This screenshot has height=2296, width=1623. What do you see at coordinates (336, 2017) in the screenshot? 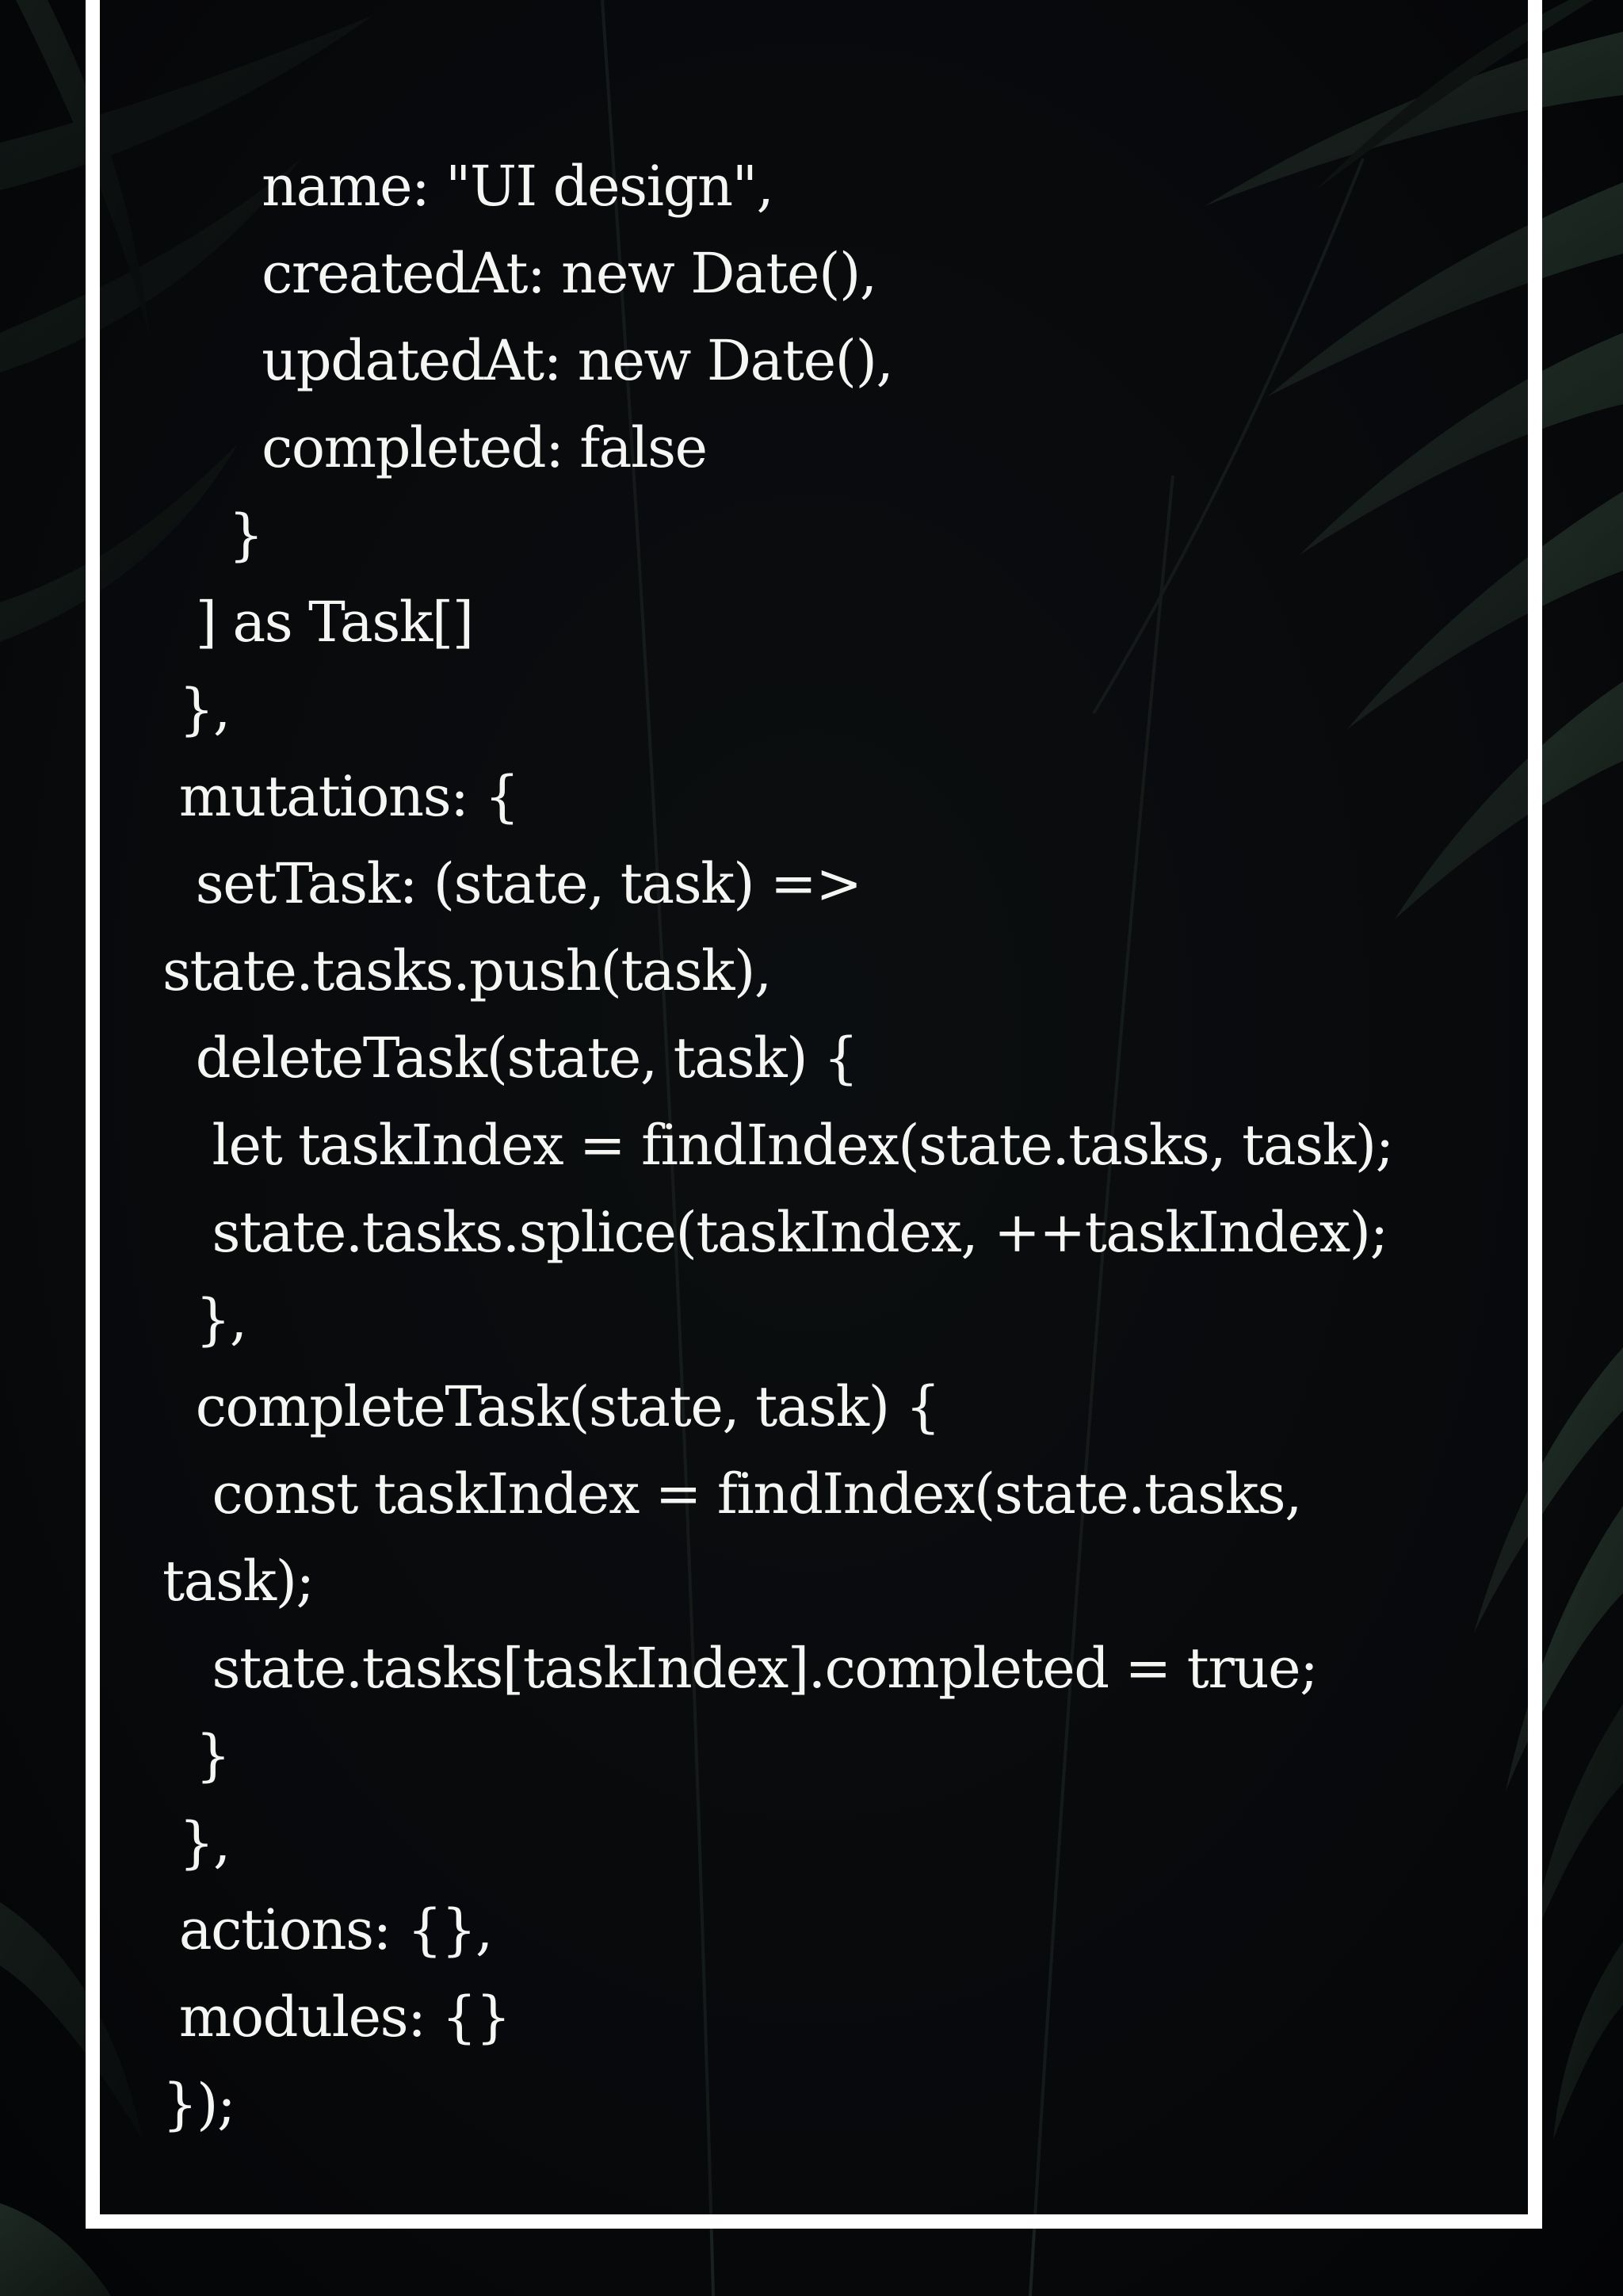
I see `code-line: modules: {}` at bounding box center [336, 2017].